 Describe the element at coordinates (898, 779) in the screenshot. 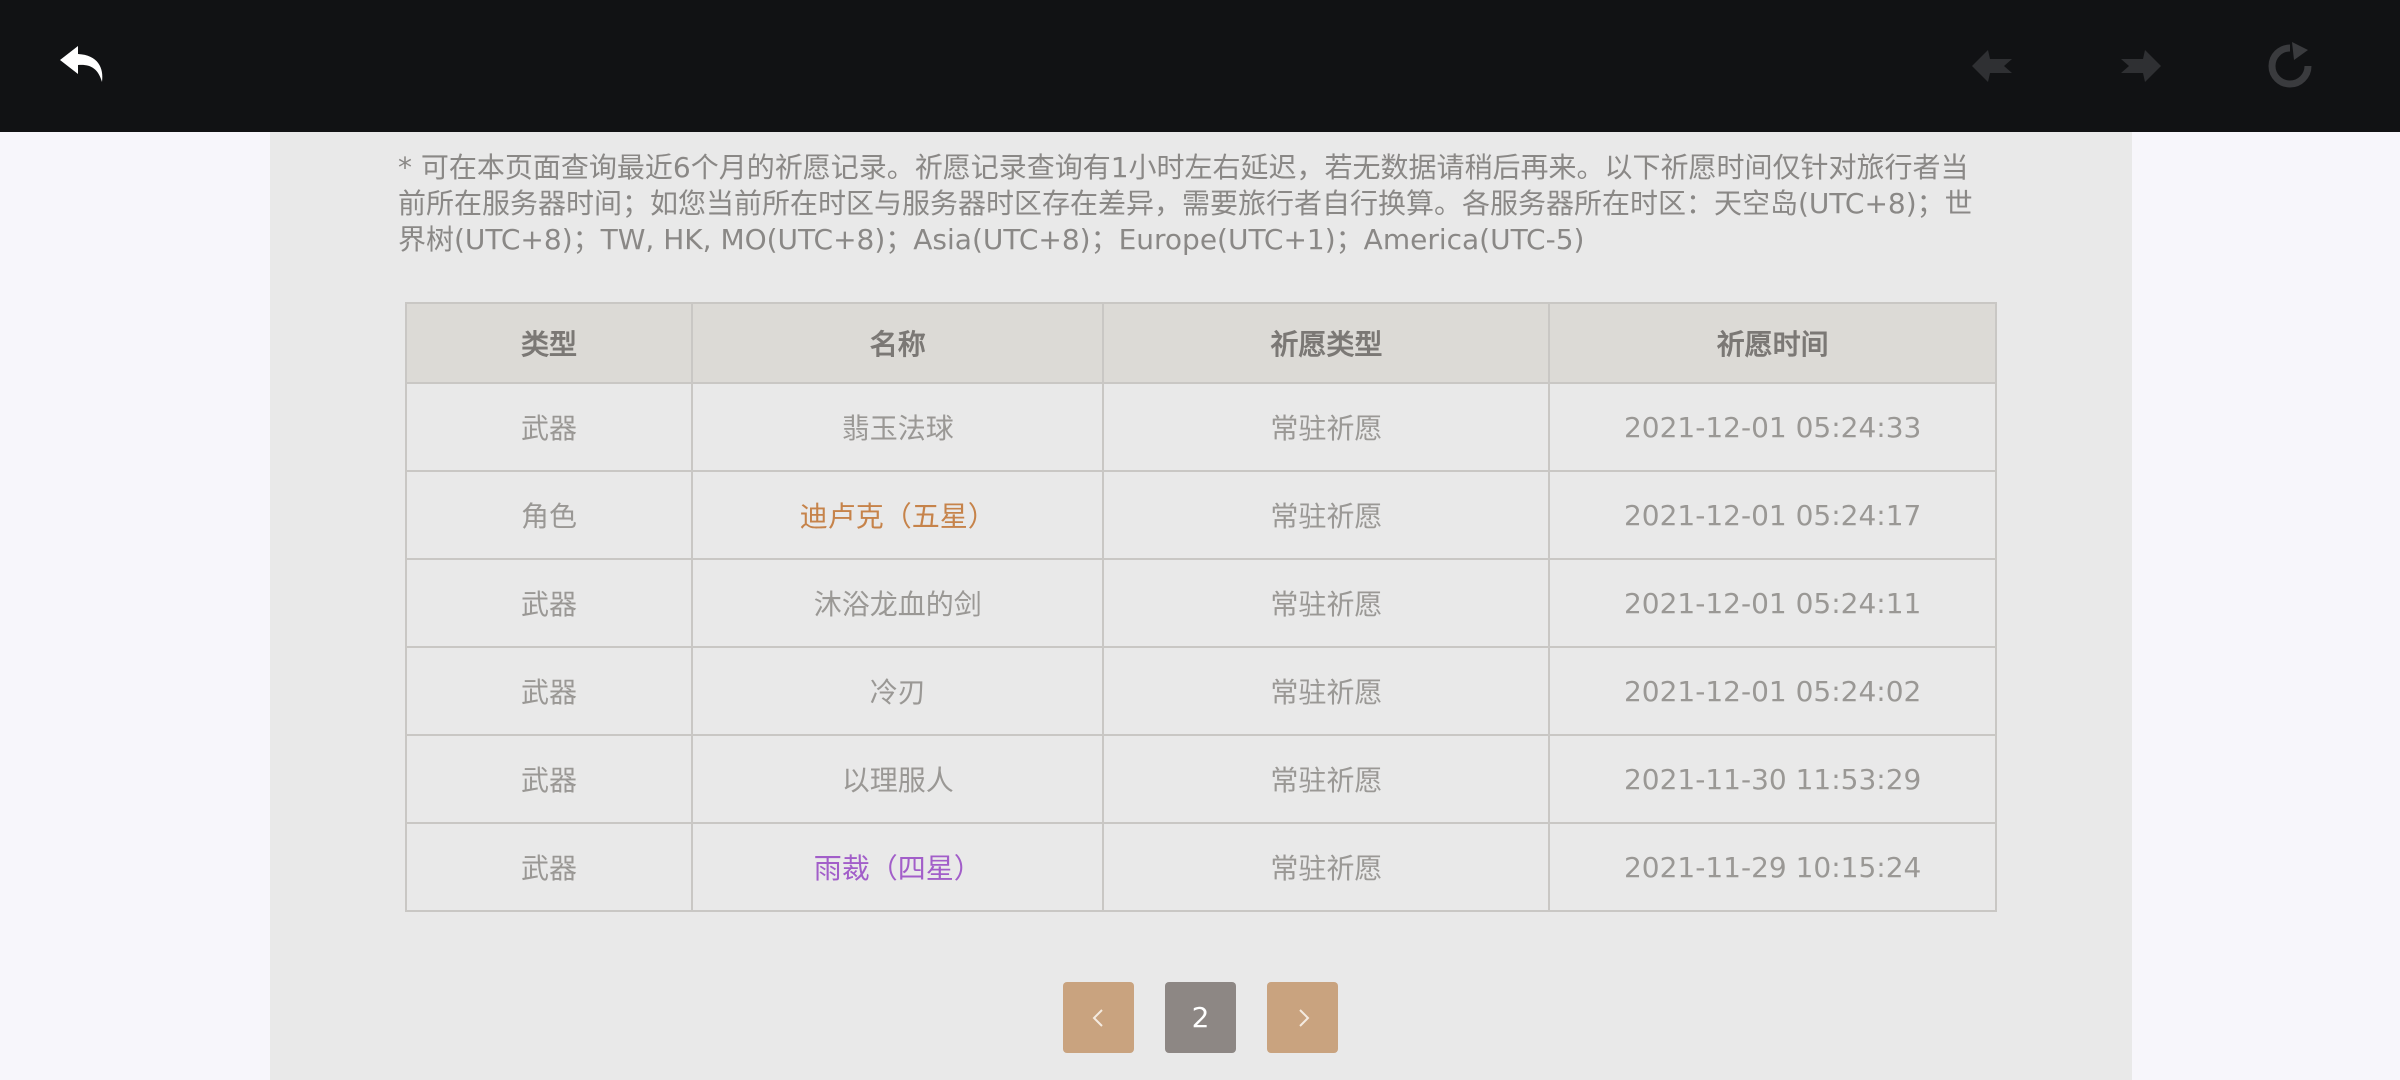

I see `cell-name: 以理服人` at that location.